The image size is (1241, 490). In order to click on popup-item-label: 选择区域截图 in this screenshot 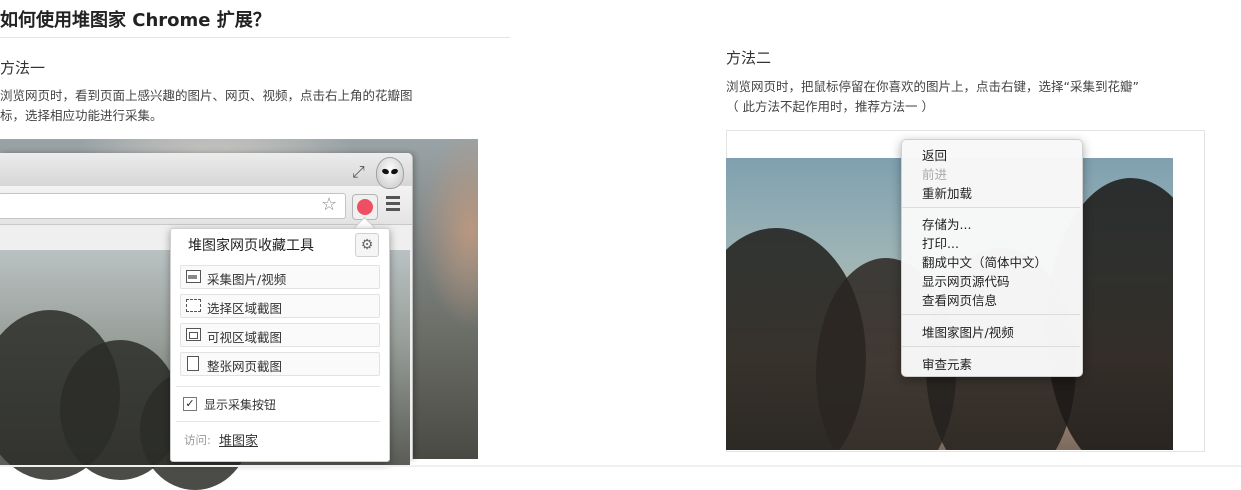, I will do `click(245, 308)`.